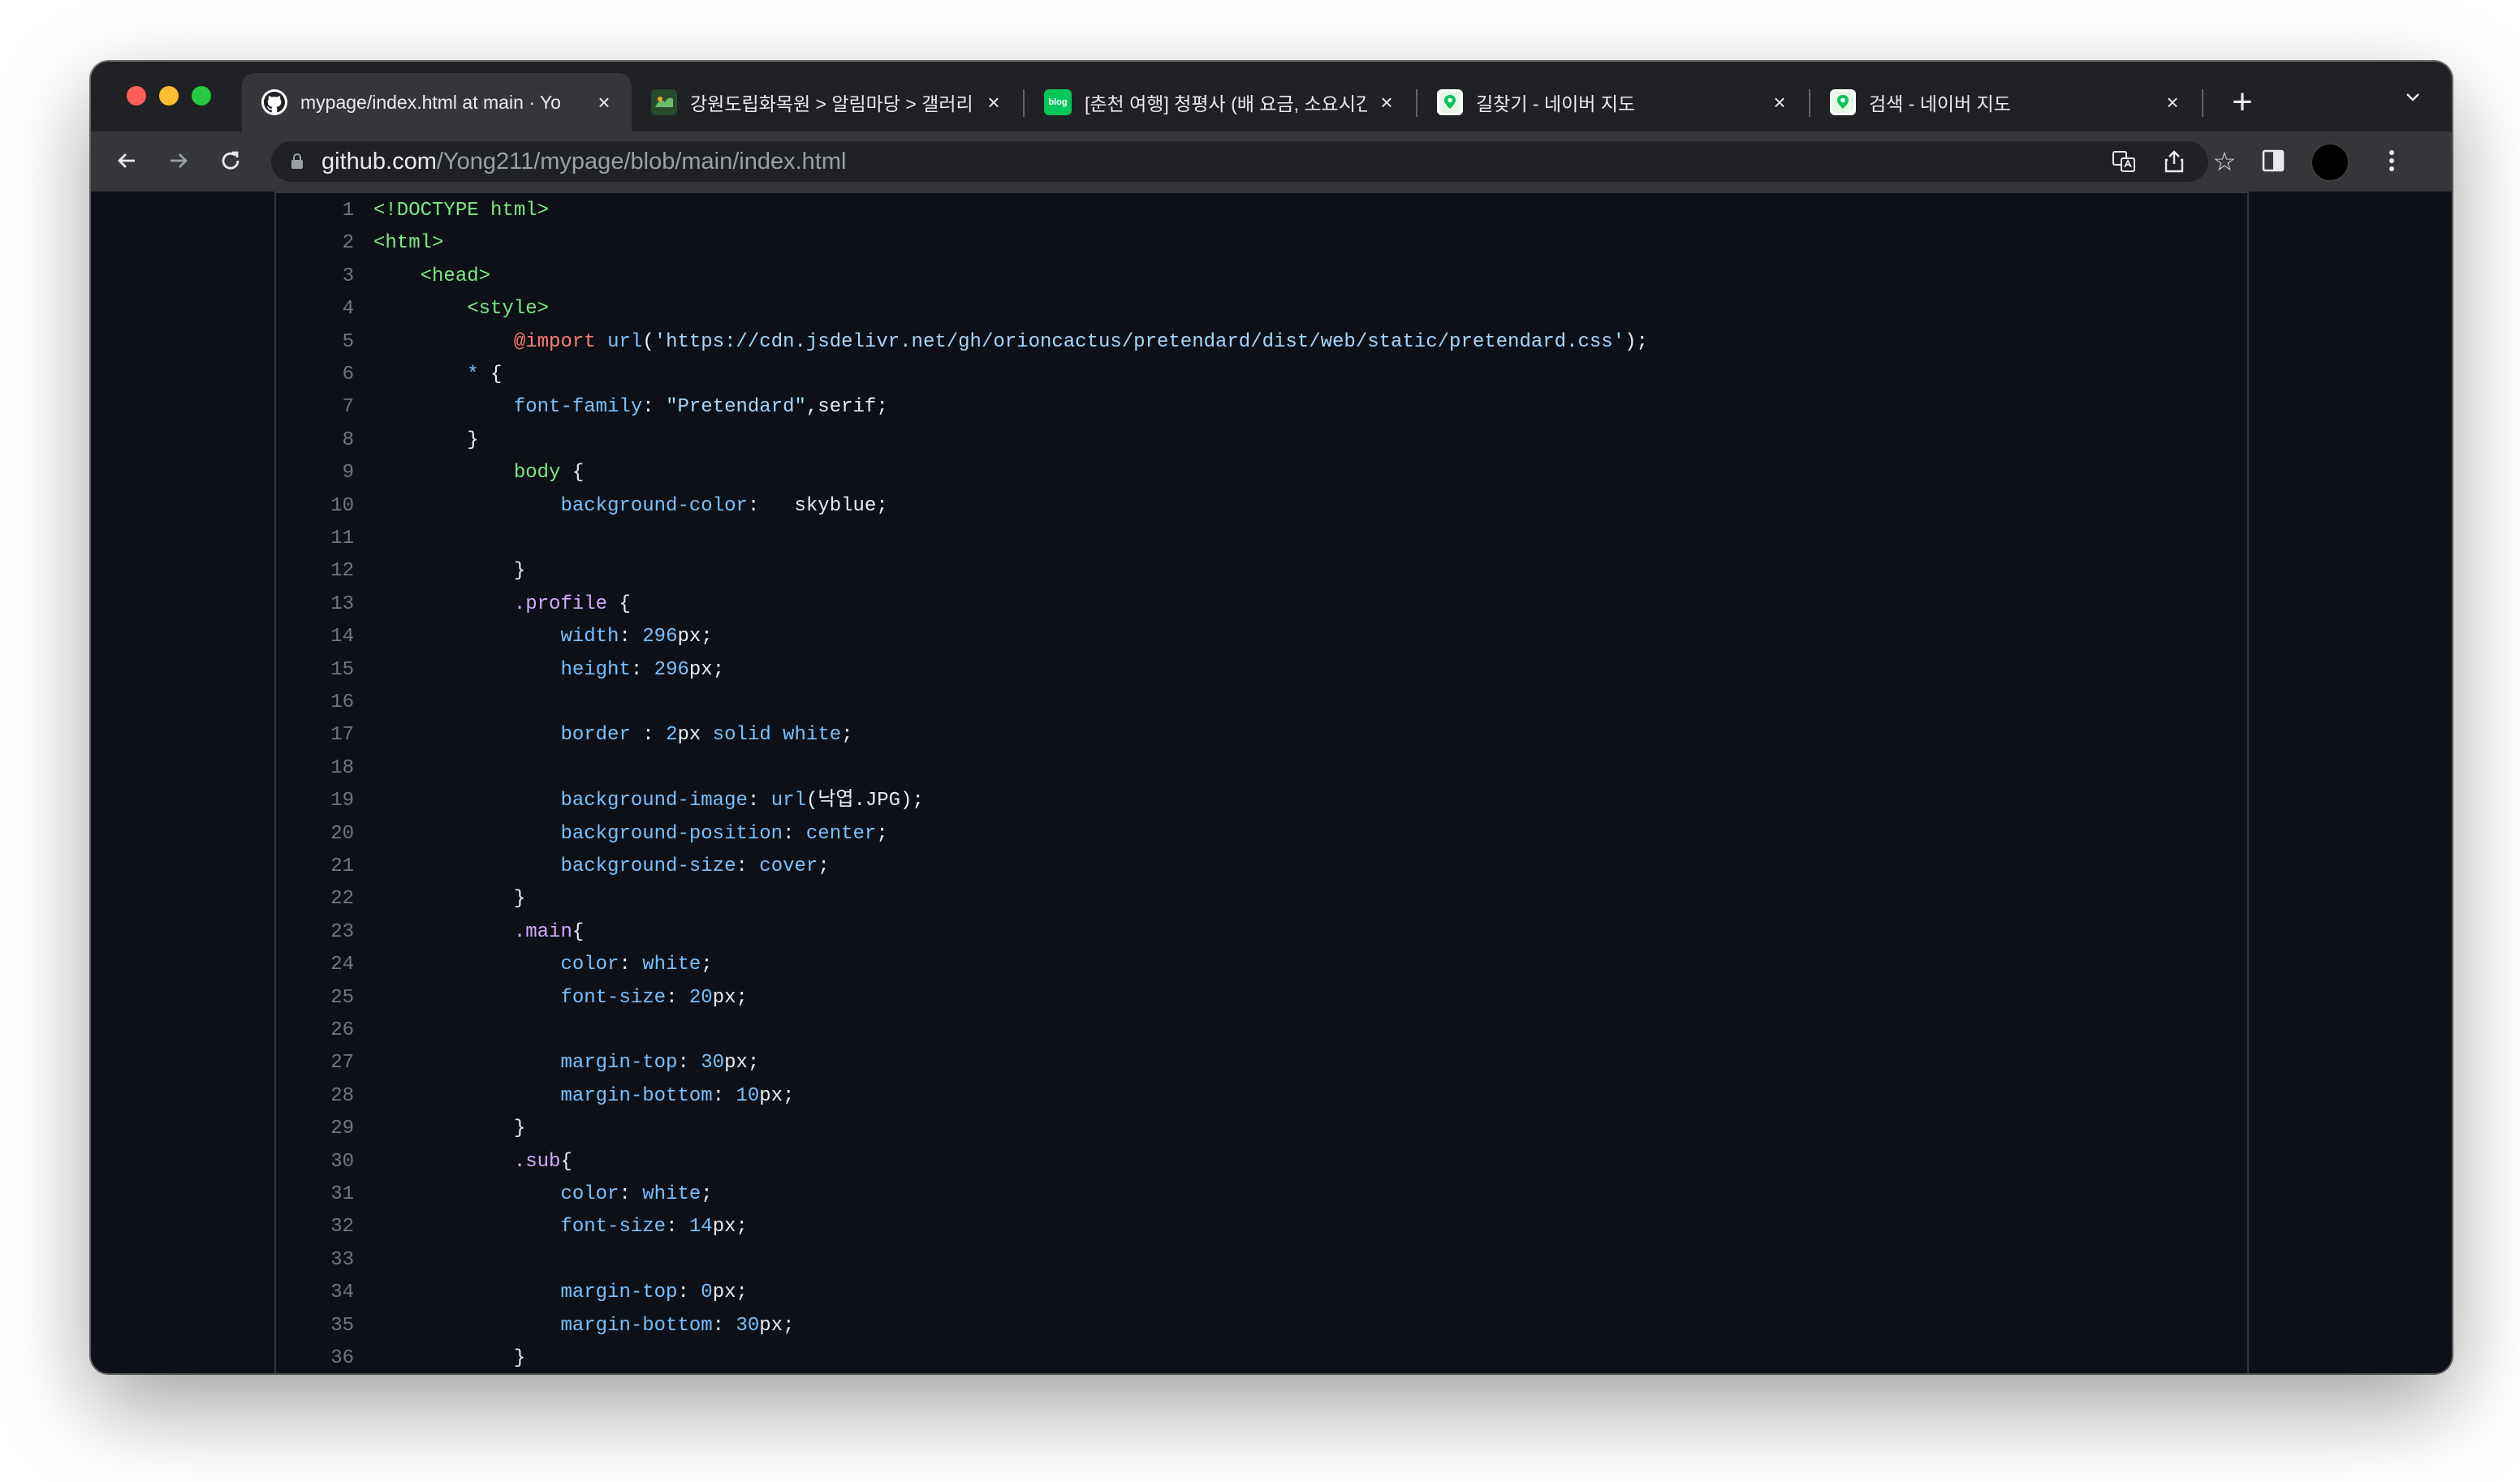 This screenshot has height=1482, width=2520. Describe the element at coordinates (315, 932) in the screenshot. I see `line-number: 23` at that location.